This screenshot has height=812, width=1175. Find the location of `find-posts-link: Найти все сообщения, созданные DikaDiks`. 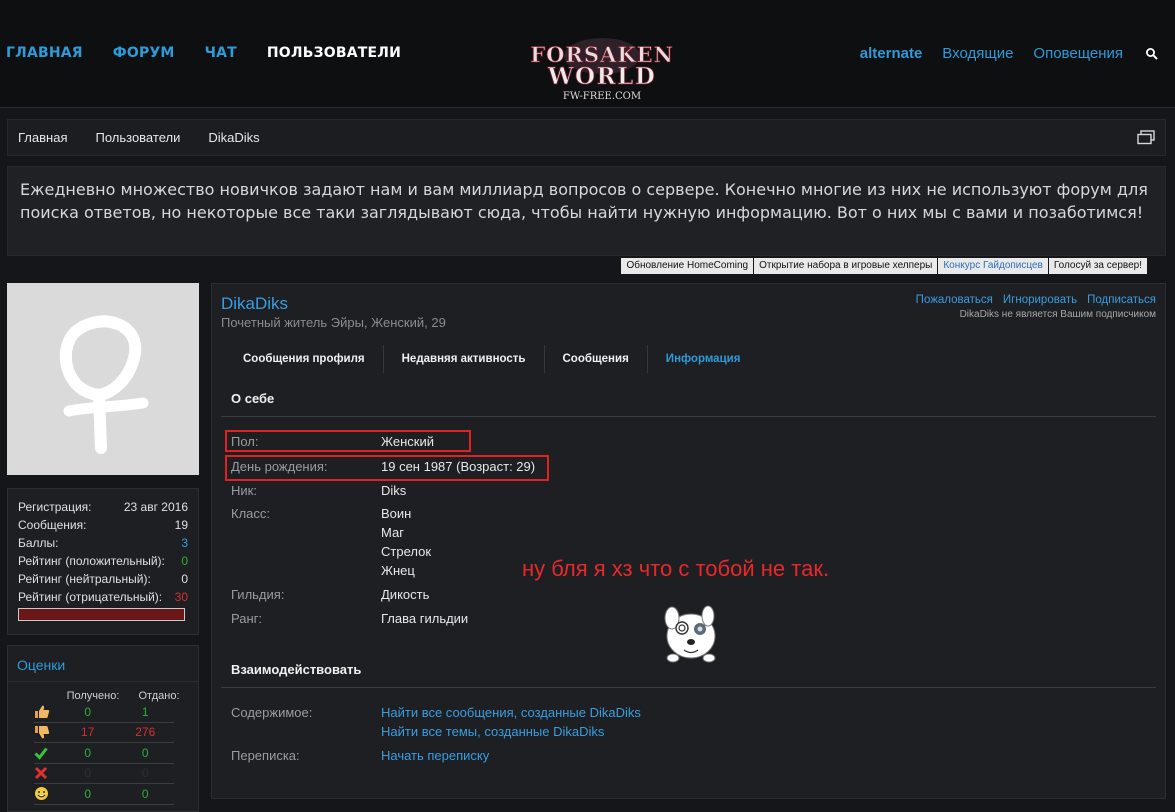

find-posts-link: Найти все сообщения, созданные DikaDiks is located at coordinates (511, 712).